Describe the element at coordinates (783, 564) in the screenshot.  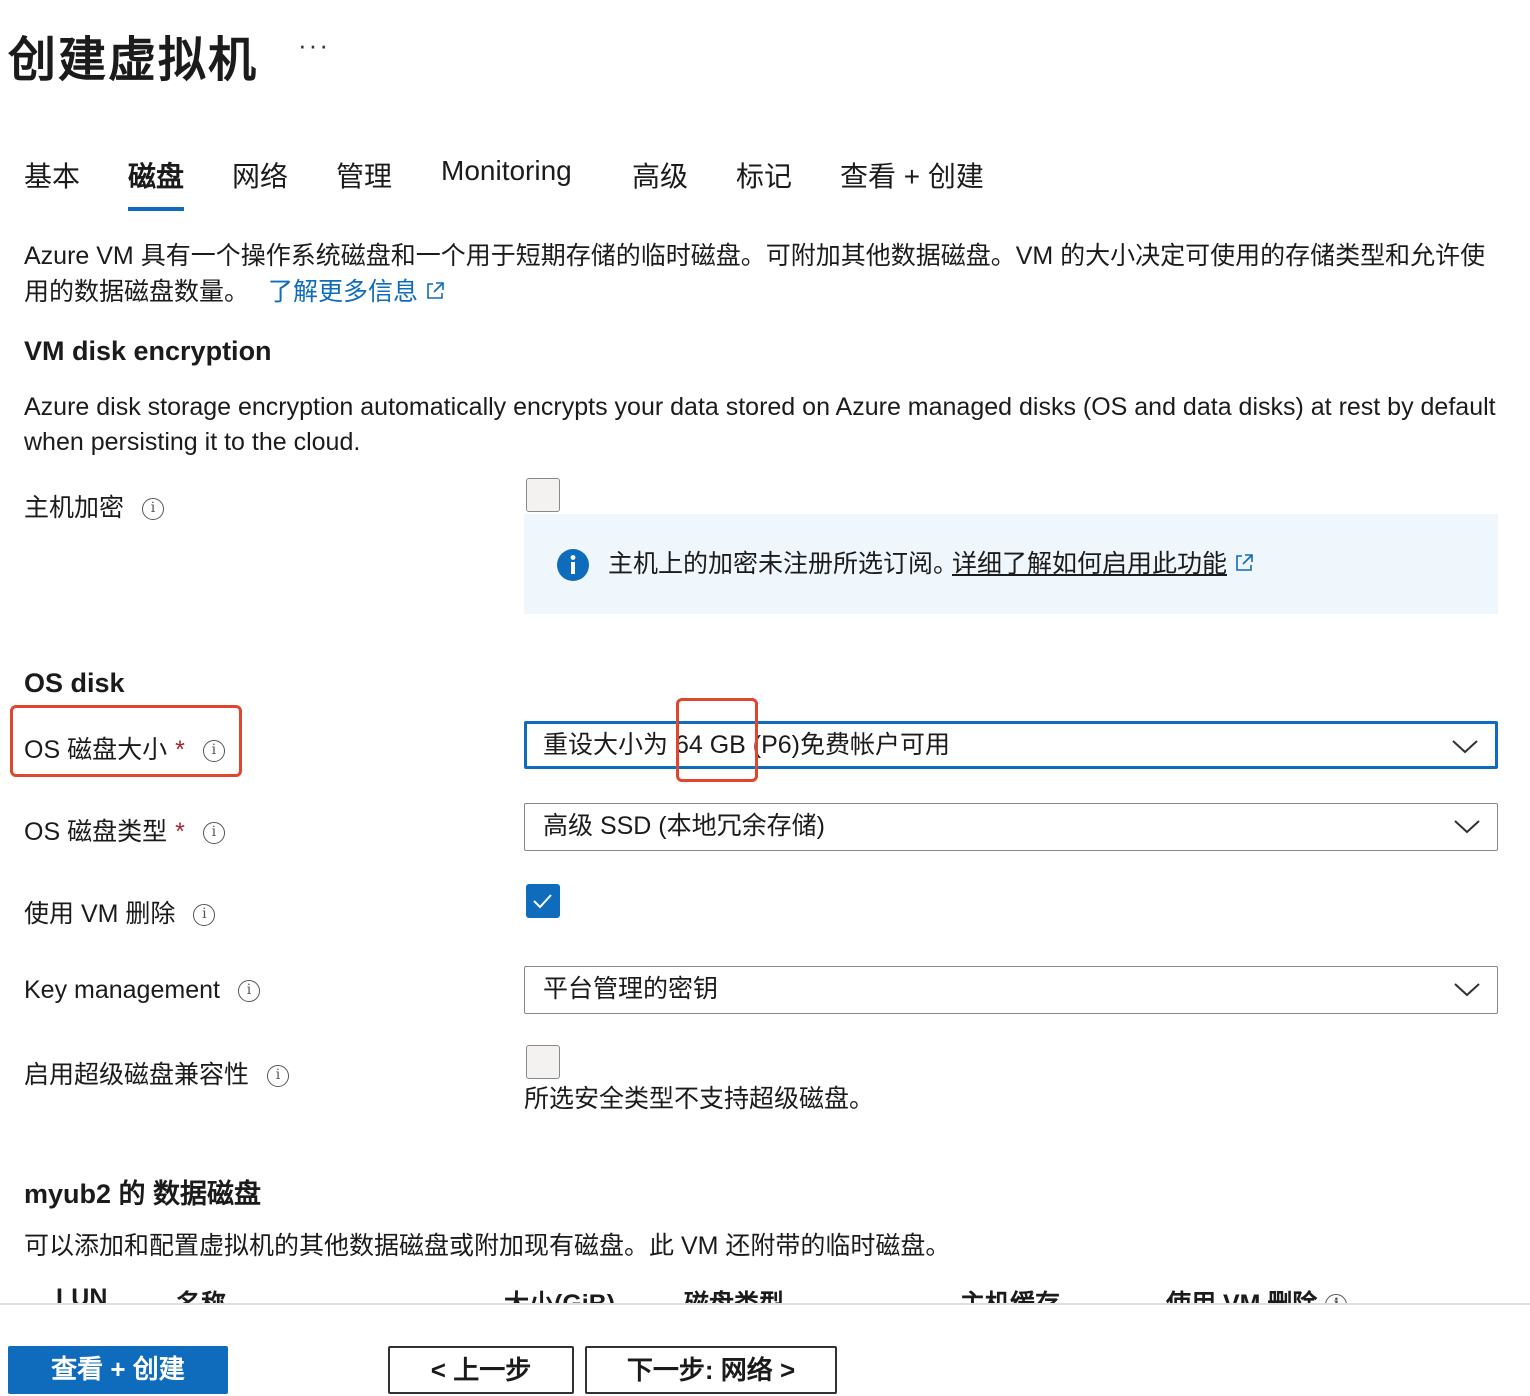
I see `info-message-text: 主机上的加密未注册所选订阅。` at that location.